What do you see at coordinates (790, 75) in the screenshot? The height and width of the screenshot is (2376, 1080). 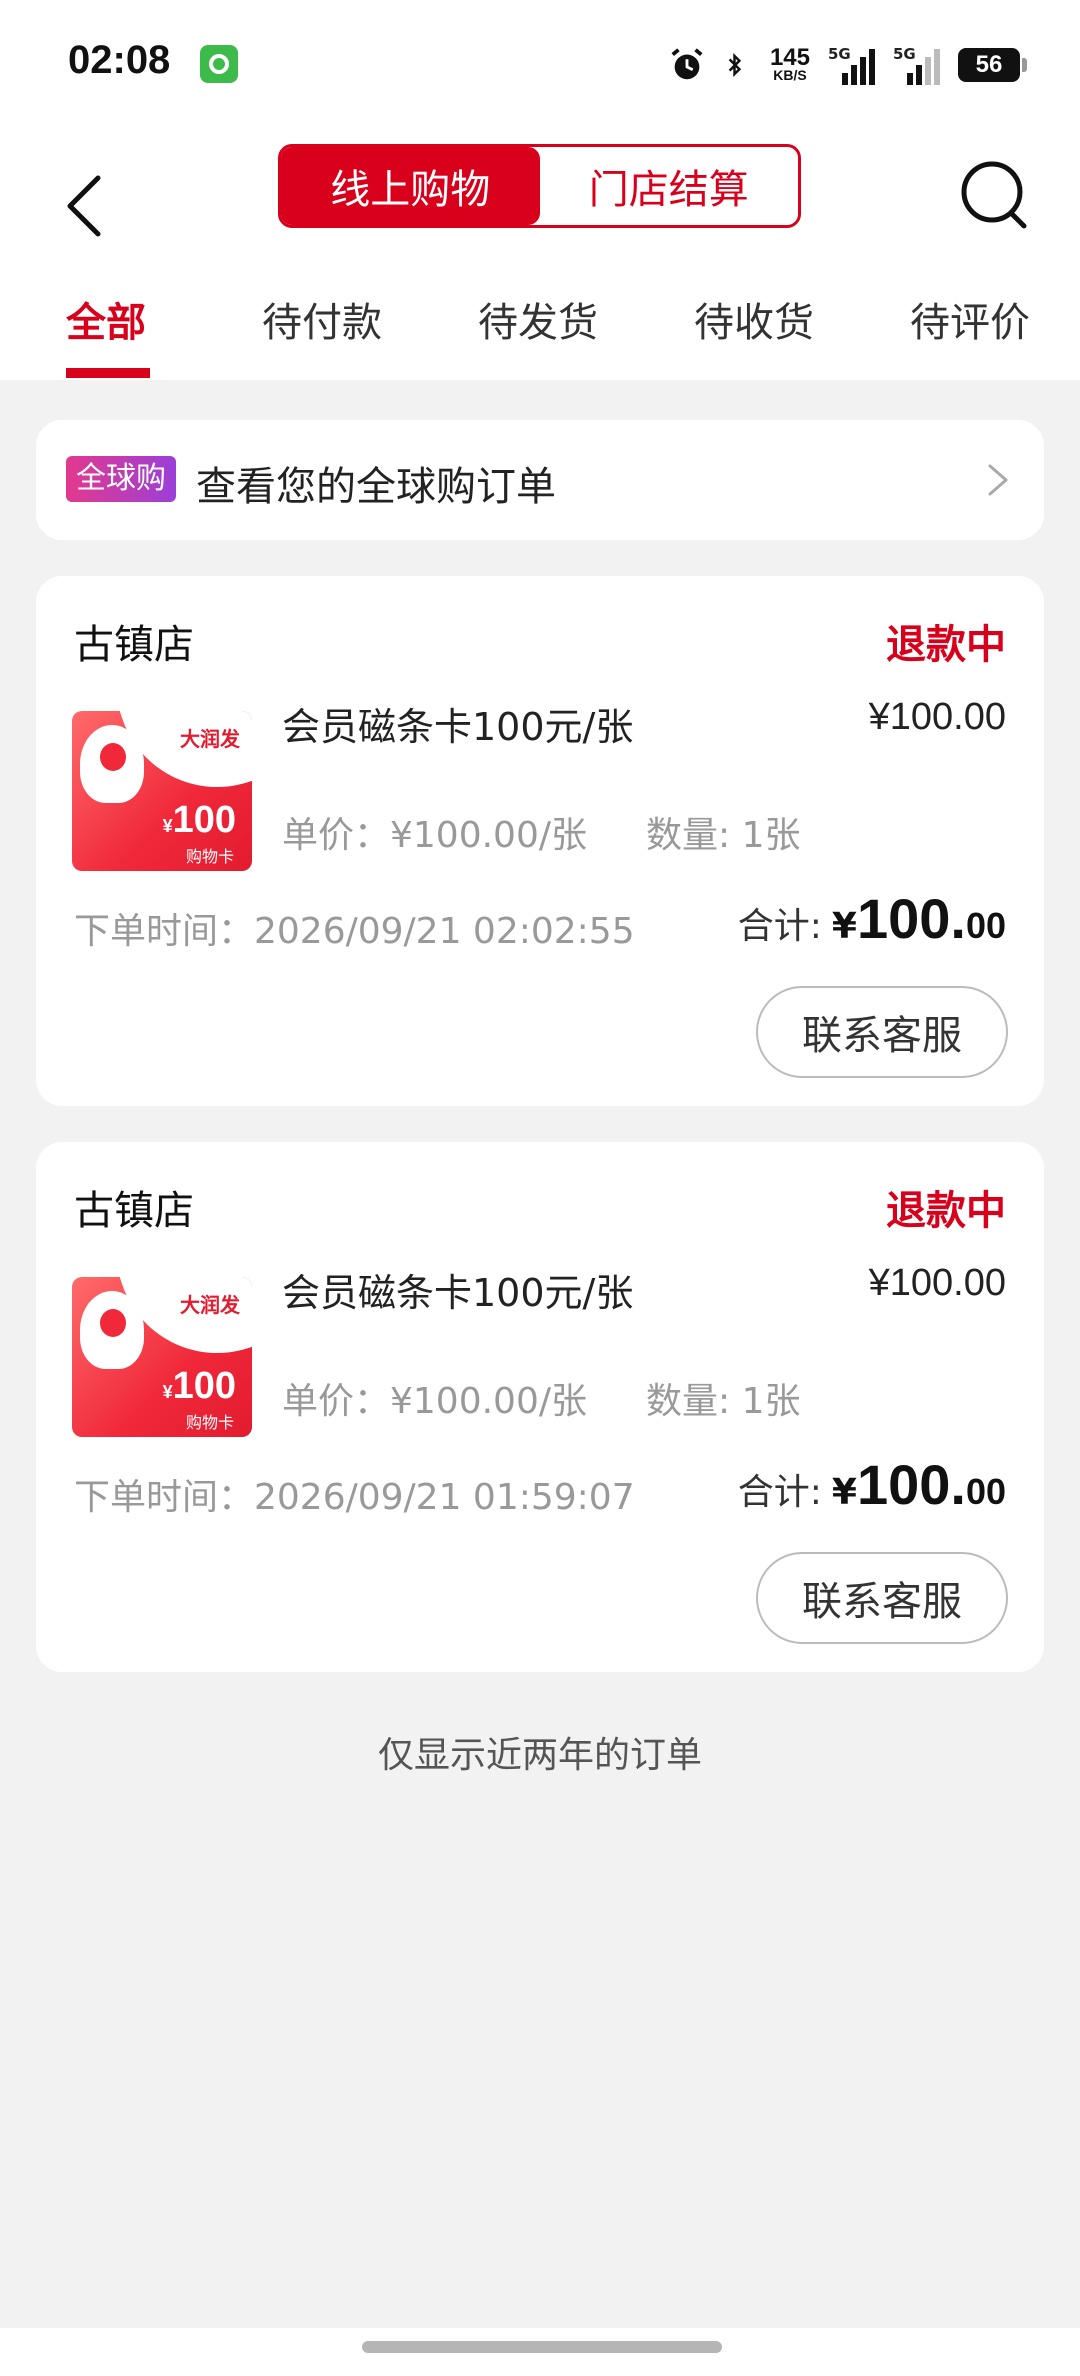 I see `network-speed-unit: KB/S` at bounding box center [790, 75].